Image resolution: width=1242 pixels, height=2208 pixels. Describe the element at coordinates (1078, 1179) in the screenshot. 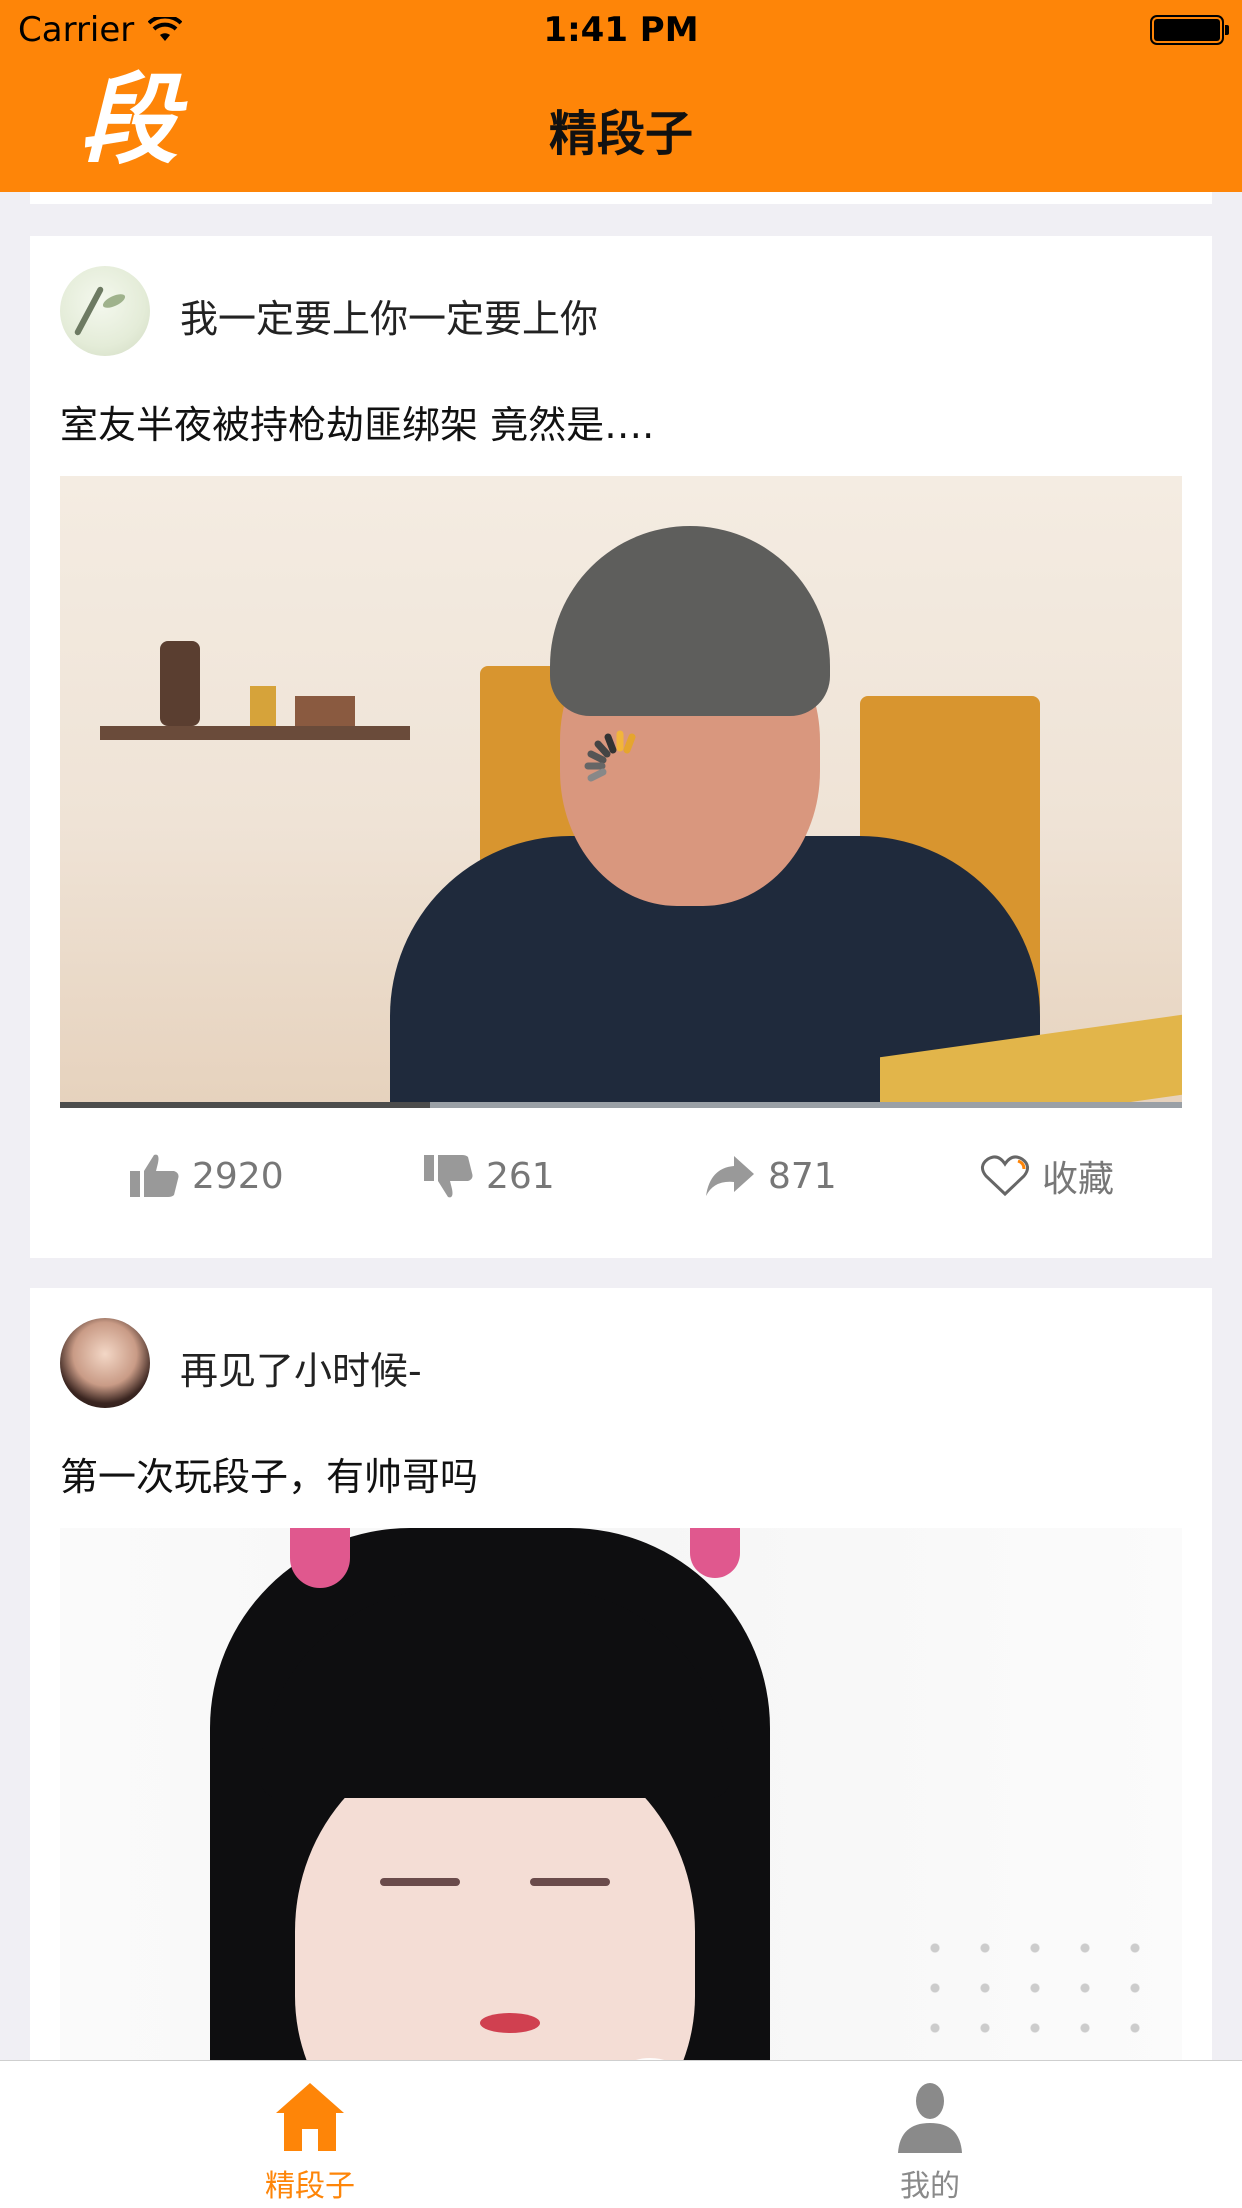

I see `favorite-label: 收藏` at that location.